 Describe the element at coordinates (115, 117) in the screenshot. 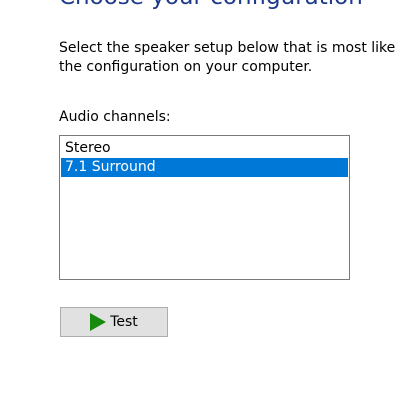

I see `audio-channels-label: Audio channels:` at that location.